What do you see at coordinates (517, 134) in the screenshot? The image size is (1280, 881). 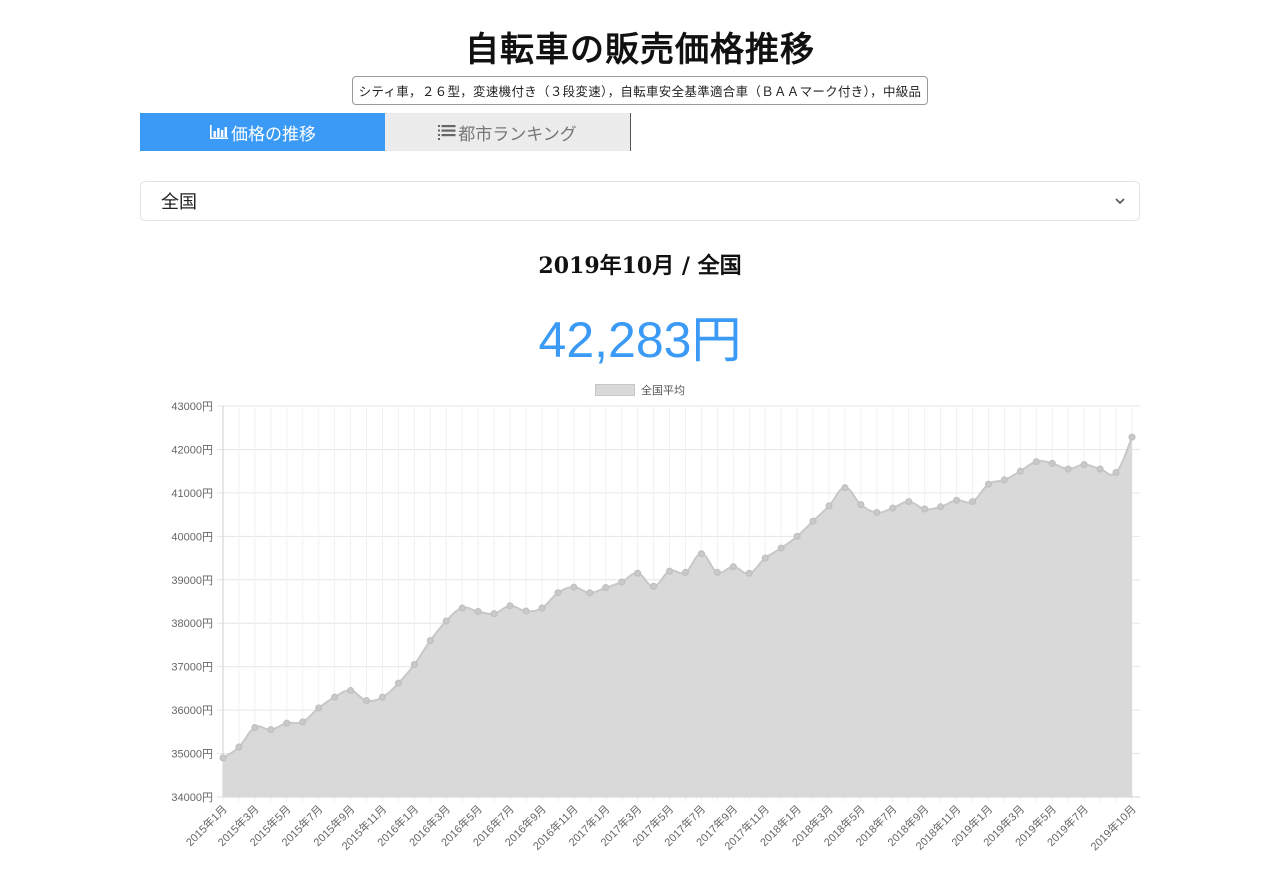 I see `tab-city-ranking-label: 都市ランキング` at bounding box center [517, 134].